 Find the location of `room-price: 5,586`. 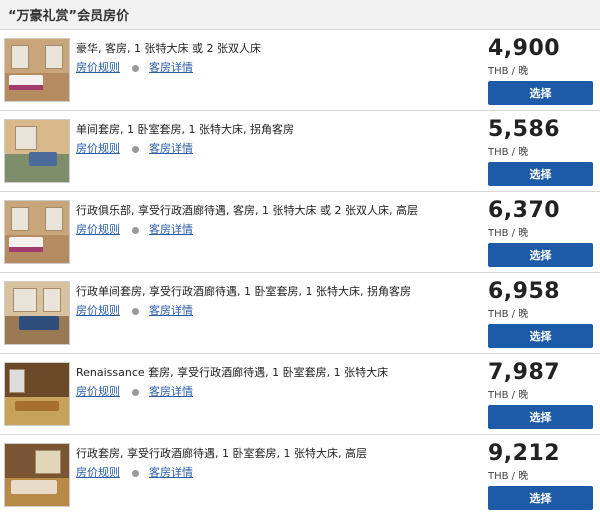

room-price: 5,586 is located at coordinates (524, 129).